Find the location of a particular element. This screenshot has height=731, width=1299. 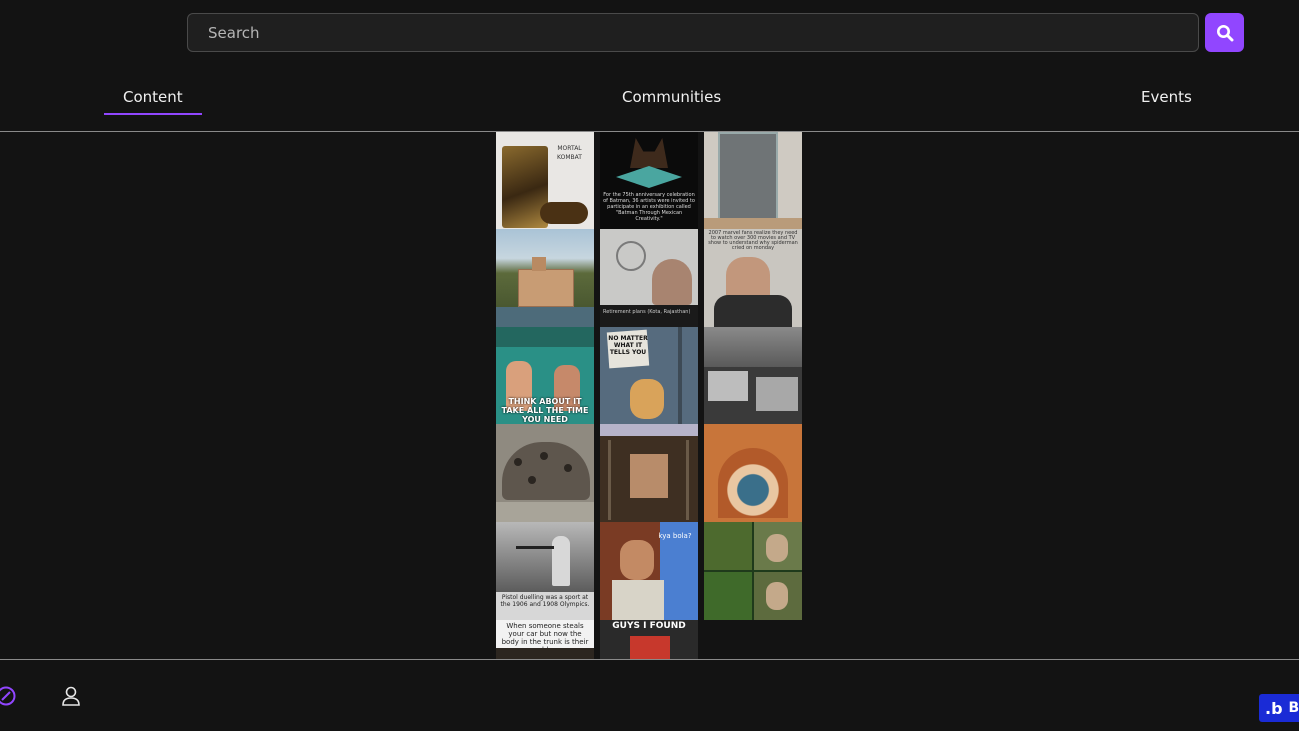

feed-tile: MORTAL KOMBAT is located at coordinates (545, 180).